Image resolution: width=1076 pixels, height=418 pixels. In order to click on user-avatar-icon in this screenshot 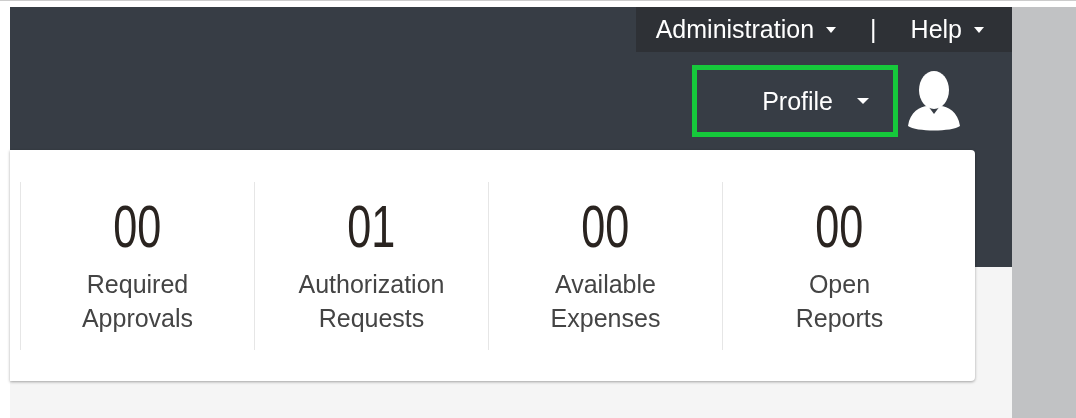, I will do `click(934, 101)`.